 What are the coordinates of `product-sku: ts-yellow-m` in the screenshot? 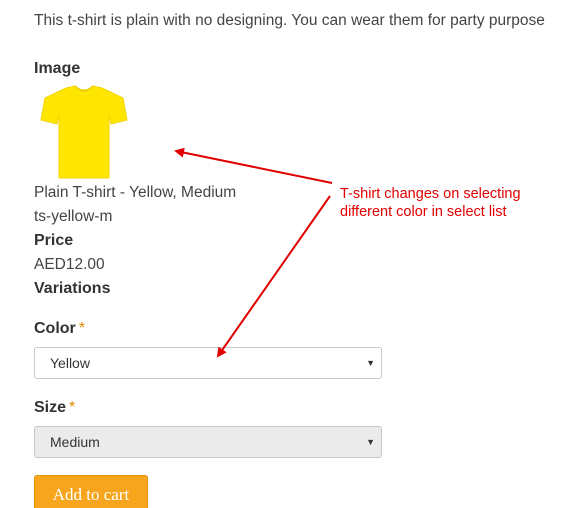 It's located at (73, 216).